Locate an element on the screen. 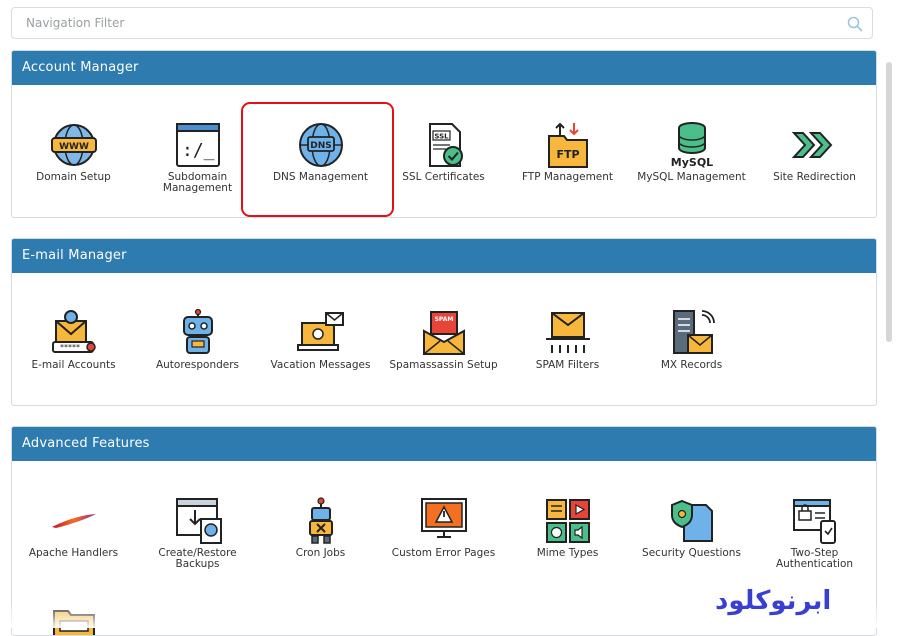 Image resolution: width=900 pixels, height=636 pixels. vacation-messages-item: Vacation Messages is located at coordinates (320, 340).